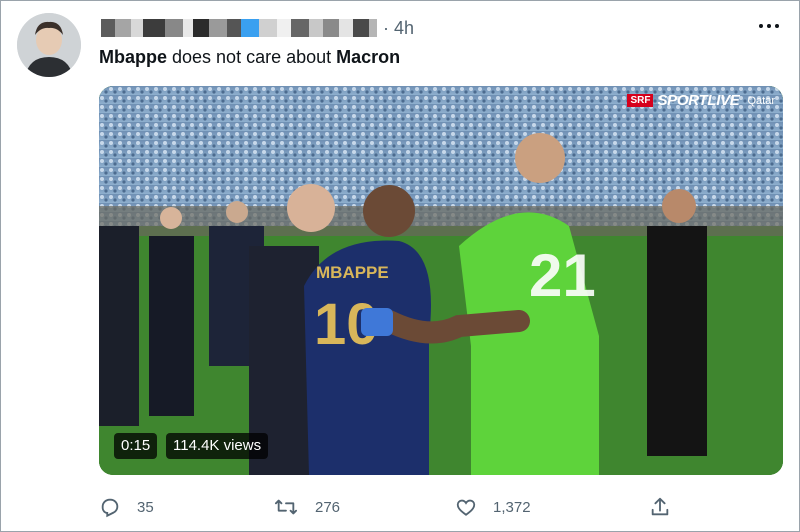 The image size is (800, 532). What do you see at coordinates (368, 57) in the screenshot?
I see `mention-macron: Macron` at bounding box center [368, 57].